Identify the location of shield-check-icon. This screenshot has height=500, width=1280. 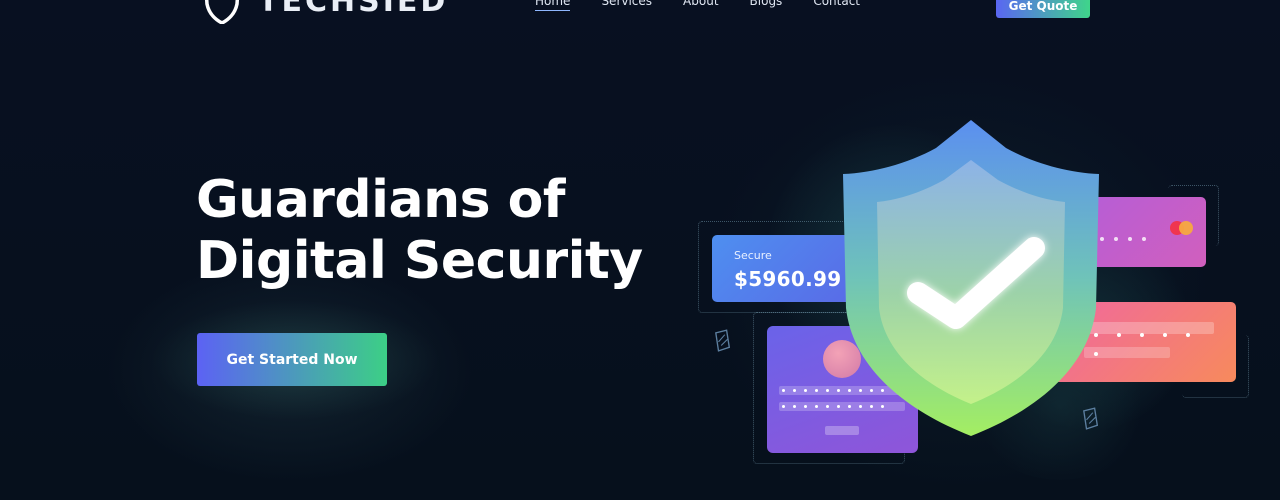
(971, 278).